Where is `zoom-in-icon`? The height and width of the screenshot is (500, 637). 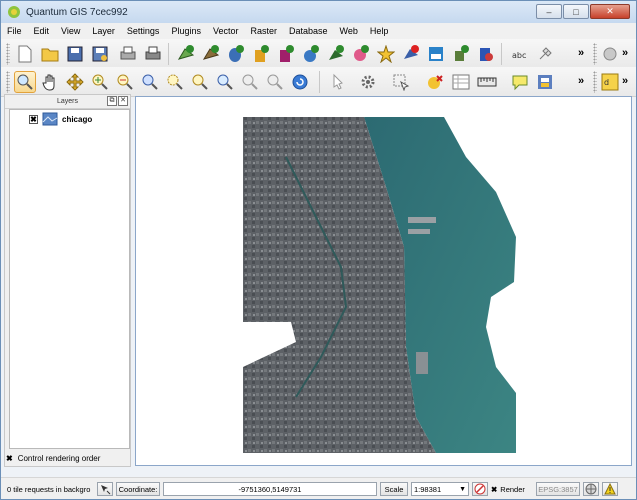
zoom-in-icon is located at coordinates (100, 82).